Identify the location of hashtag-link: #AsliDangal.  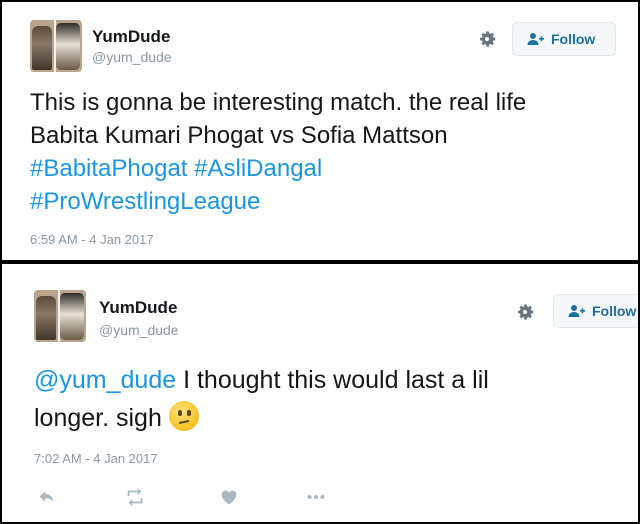
(258, 168).